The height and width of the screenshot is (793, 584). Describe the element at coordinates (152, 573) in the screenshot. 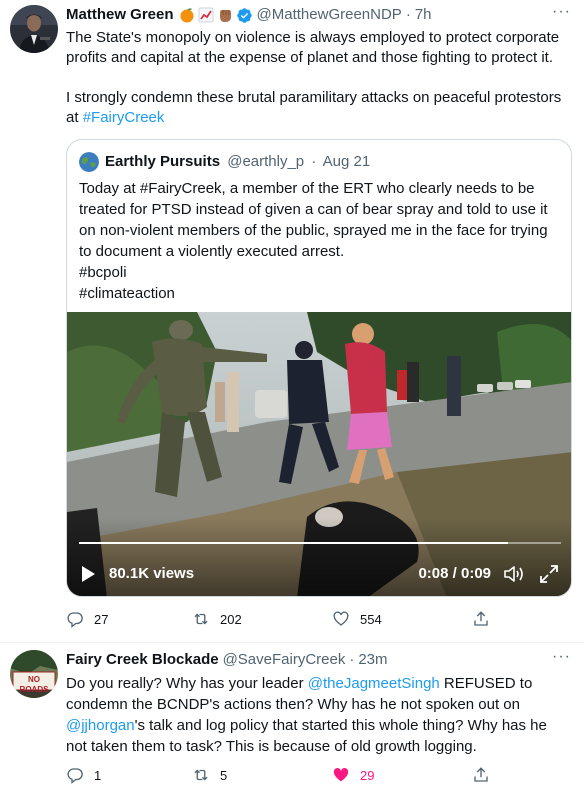

I see `view-count: 80.1K views` at that location.